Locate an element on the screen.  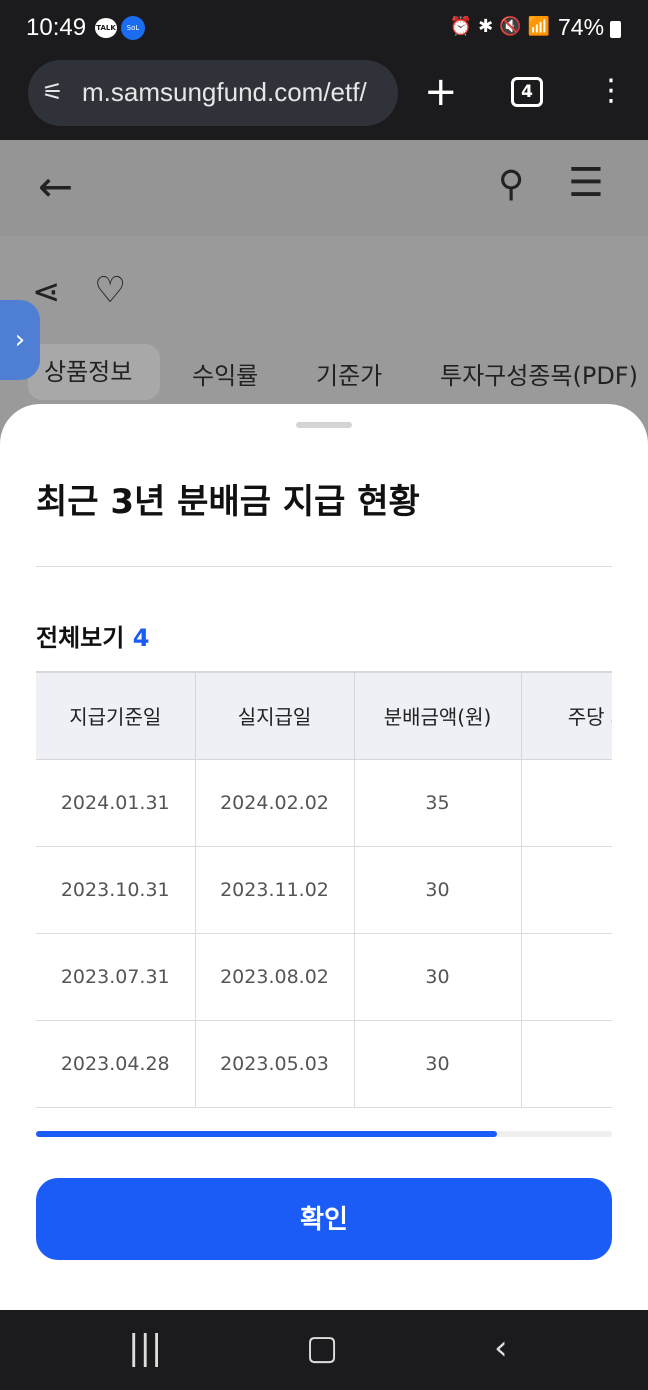
table-row: 2023.07.31 2023.08.02 30 is located at coordinates (324, 977).